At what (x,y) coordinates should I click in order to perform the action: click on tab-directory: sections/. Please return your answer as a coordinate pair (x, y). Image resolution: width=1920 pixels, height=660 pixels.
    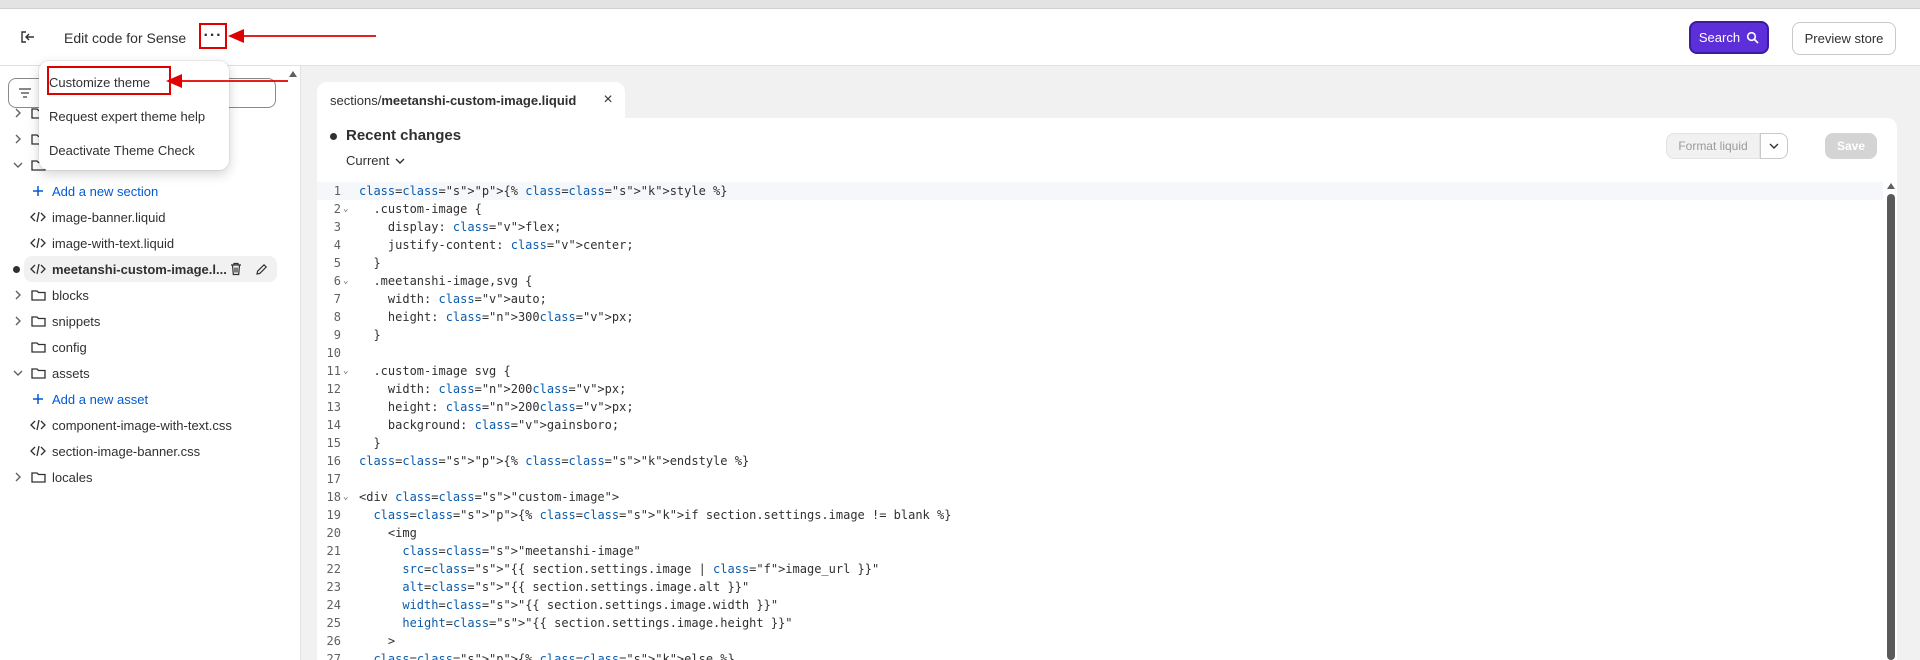
    Looking at the image, I should click on (356, 100).